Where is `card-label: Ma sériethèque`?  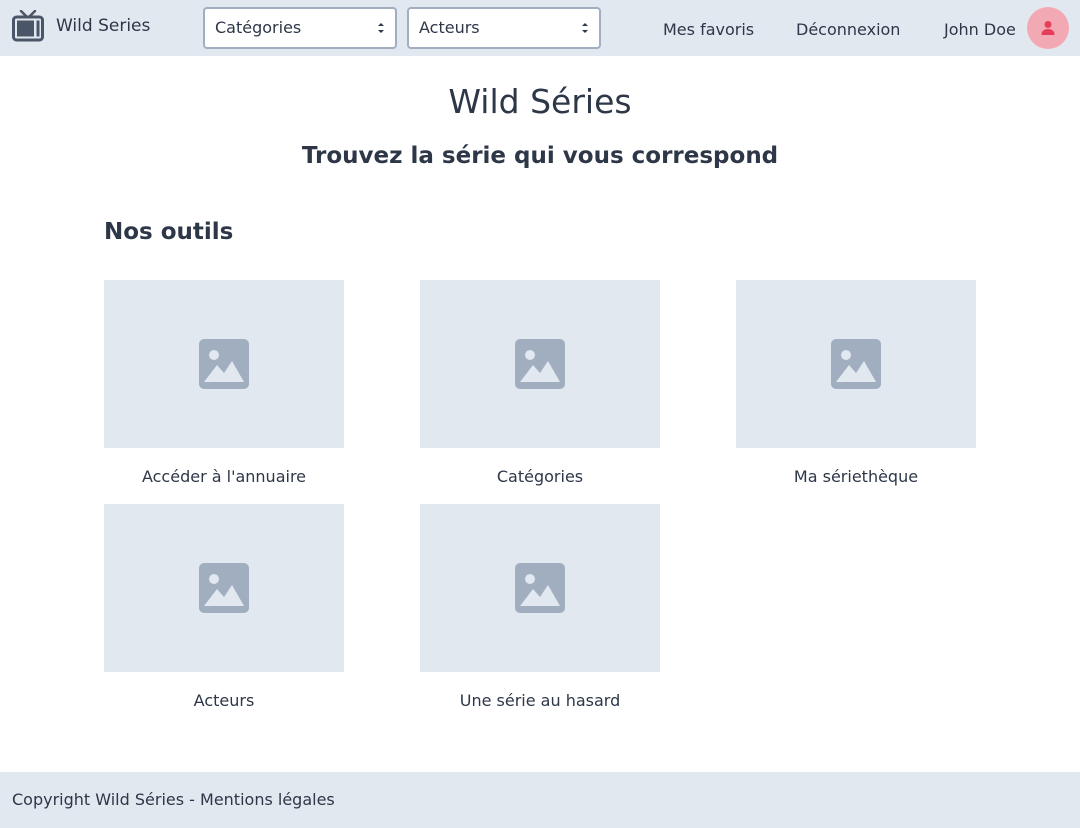 card-label: Ma sériethèque is located at coordinates (856, 476).